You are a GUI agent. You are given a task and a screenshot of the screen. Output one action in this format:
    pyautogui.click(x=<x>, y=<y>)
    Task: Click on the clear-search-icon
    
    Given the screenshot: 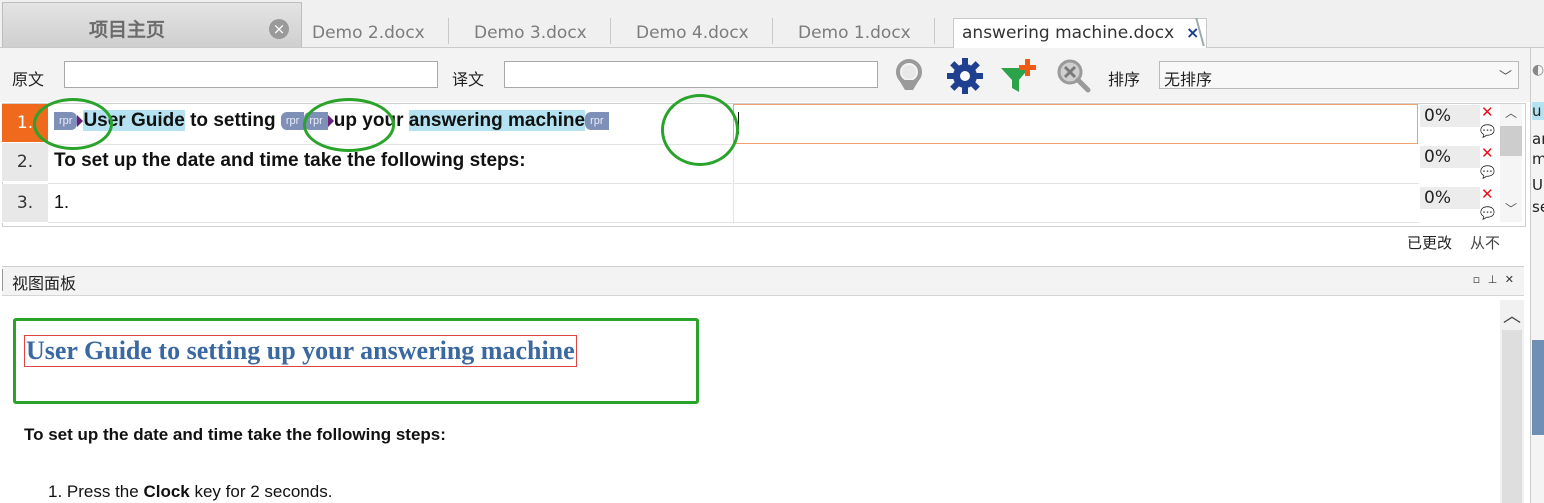 What is the action you would take?
    pyautogui.click(x=1073, y=76)
    